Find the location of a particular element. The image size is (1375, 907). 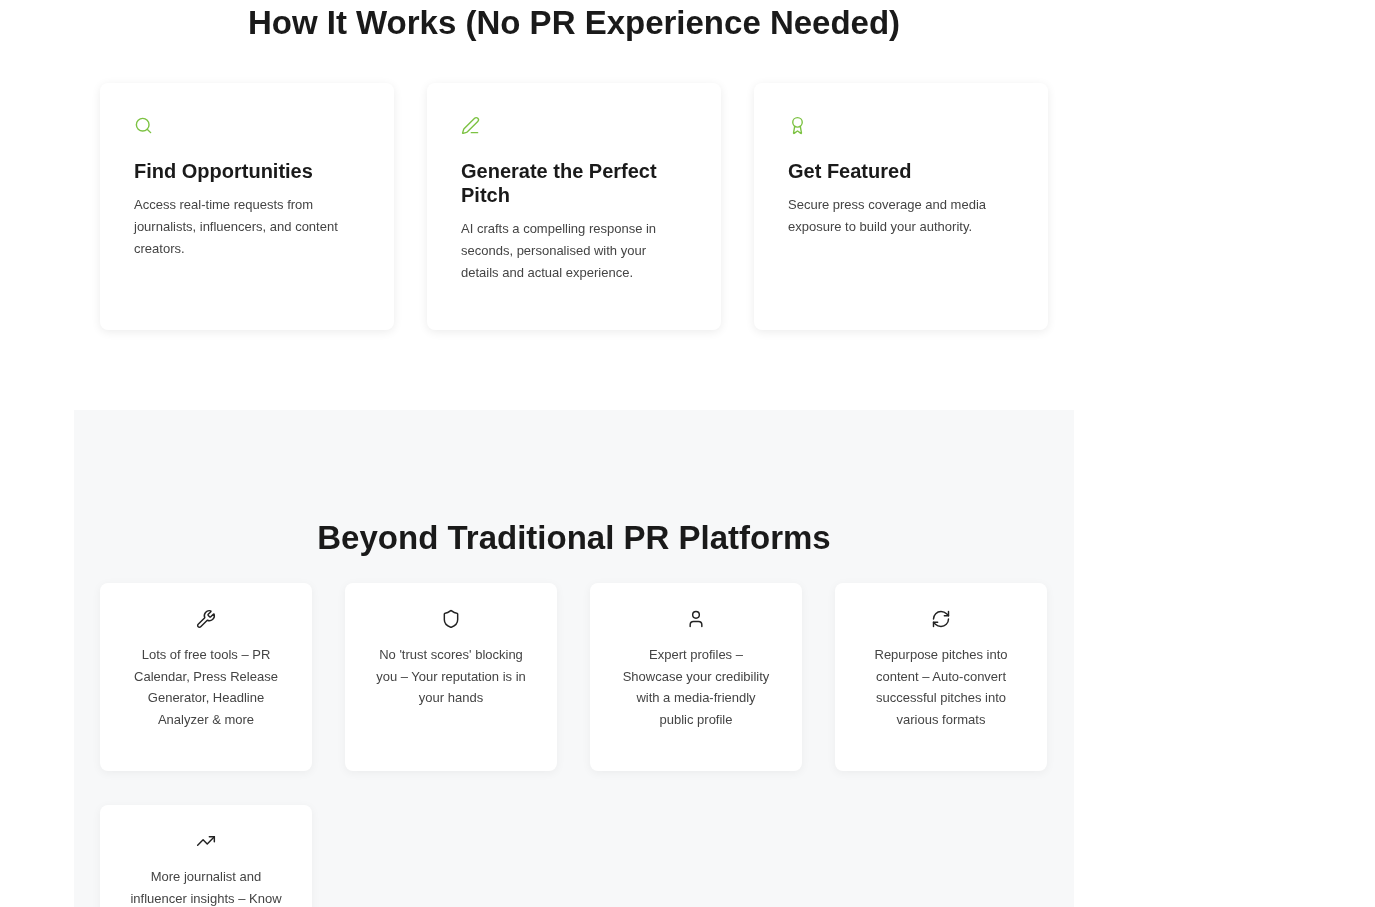

step-title: Get Featured is located at coordinates (850, 171).